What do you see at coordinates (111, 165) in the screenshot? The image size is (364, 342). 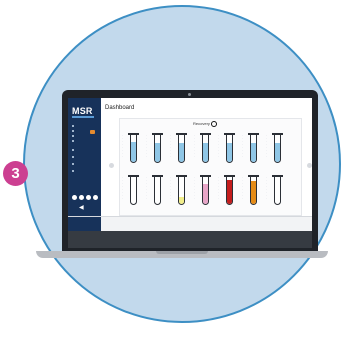 I see `previous-arrow-button` at bounding box center [111, 165].